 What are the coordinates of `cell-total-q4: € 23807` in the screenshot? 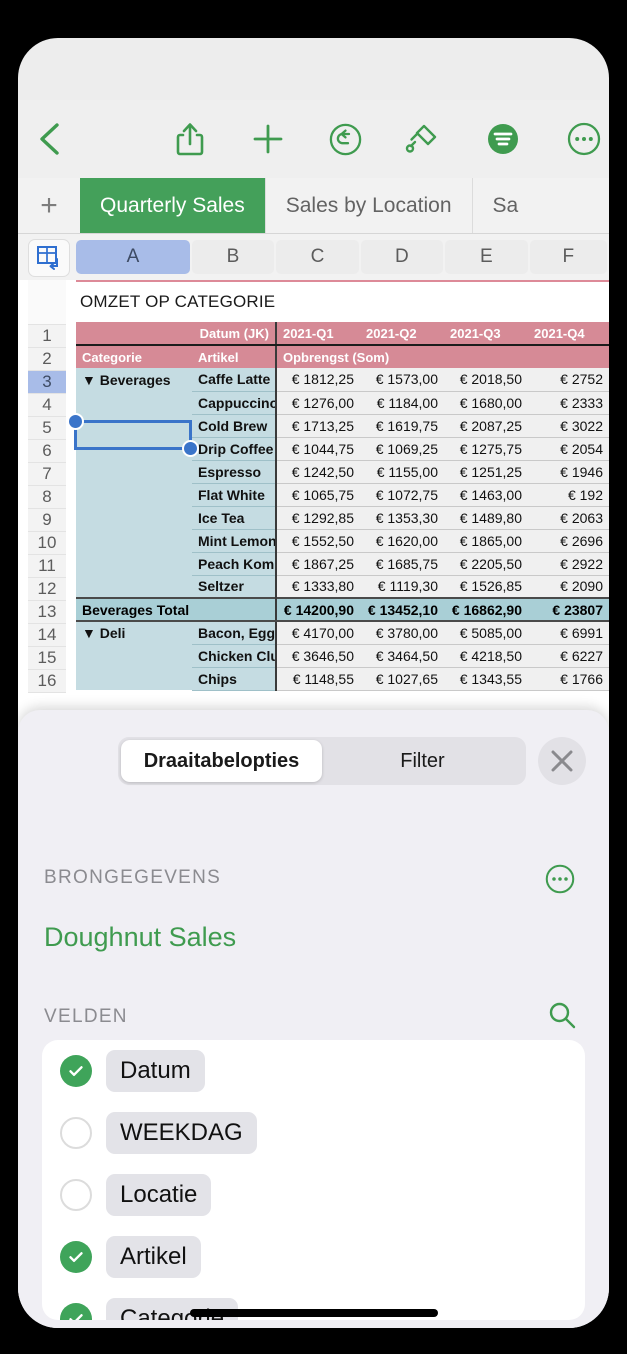 It's located at (568, 609).